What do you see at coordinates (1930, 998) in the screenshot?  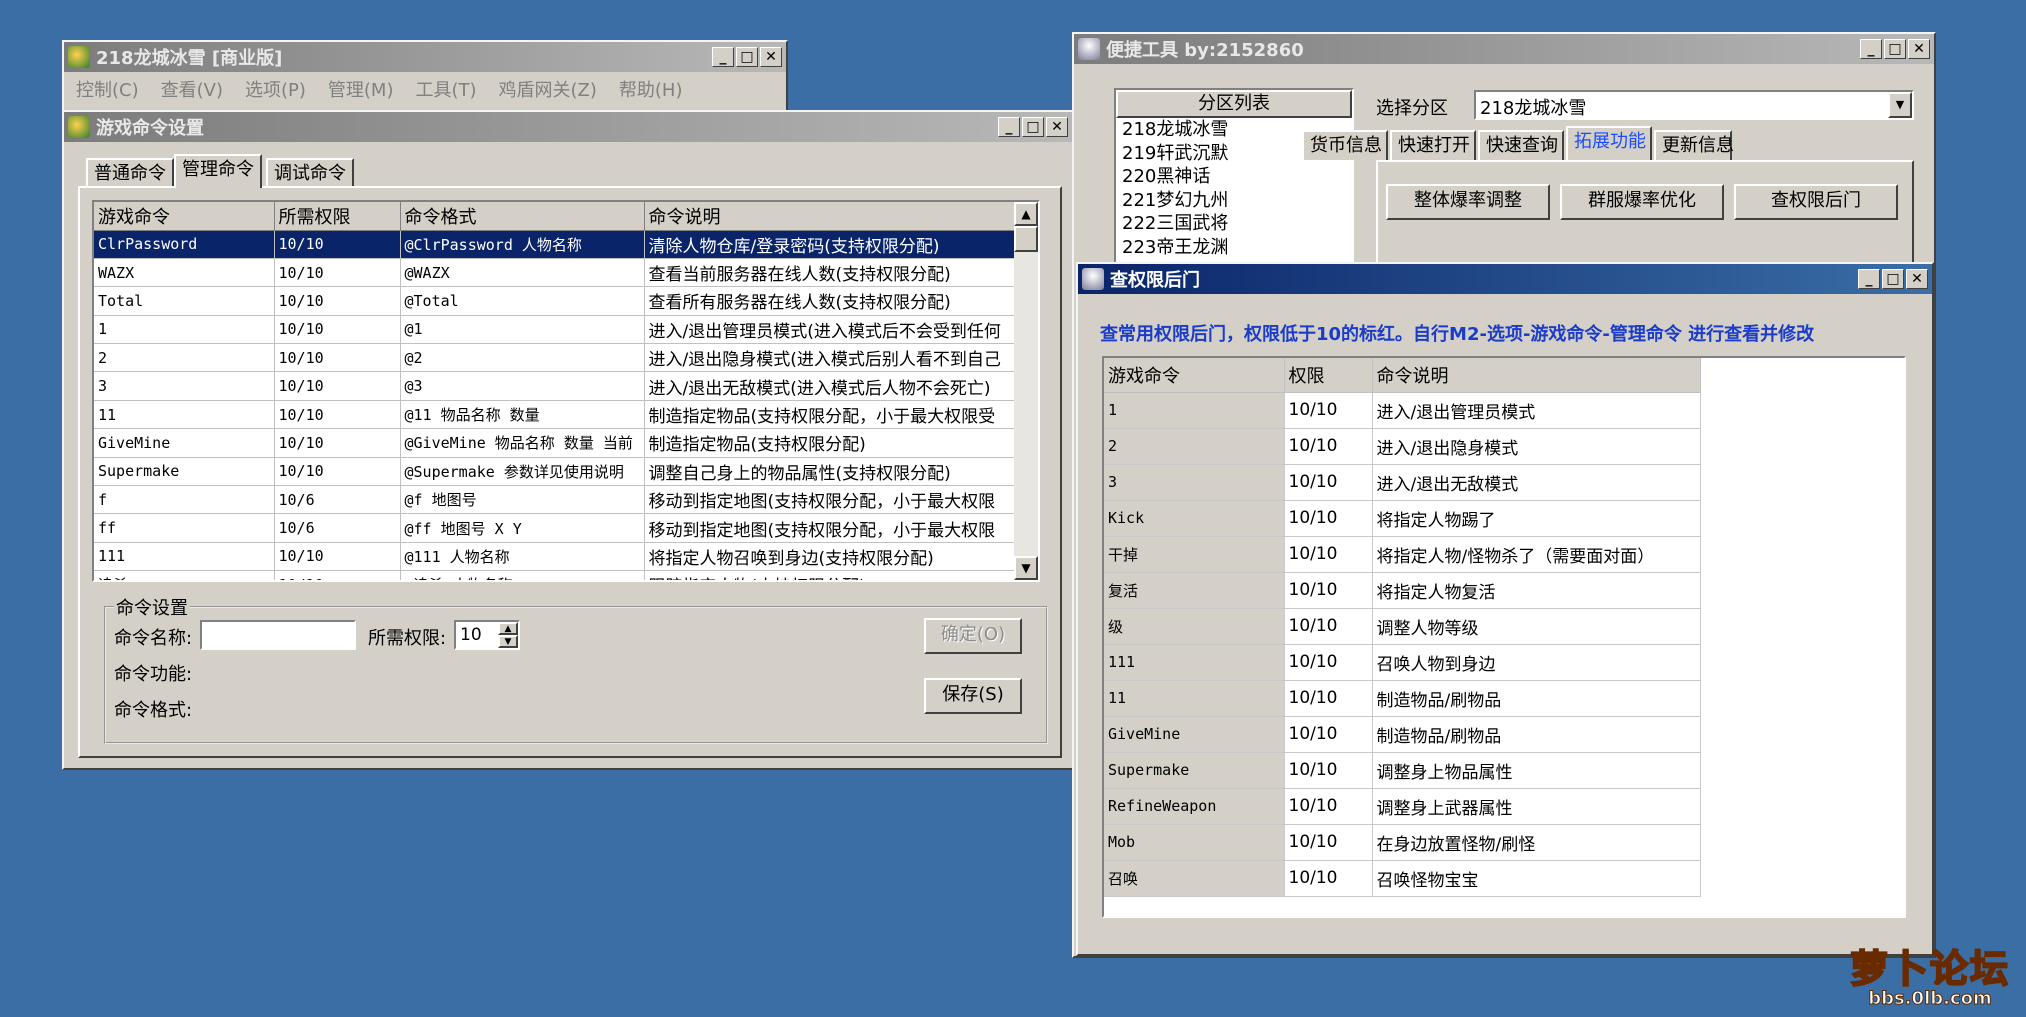 I see `watermark-domain: bbs.0lb.com` at bounding box center [1930, 998].